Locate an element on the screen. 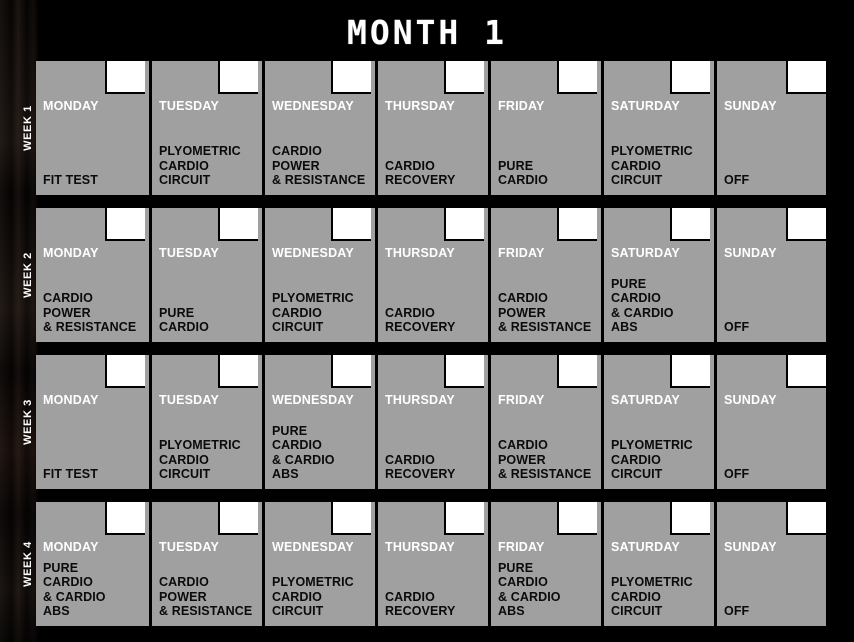 The image size is (854, 642). week-label-text: WEEK 2 is located at coordinates (28, 275).